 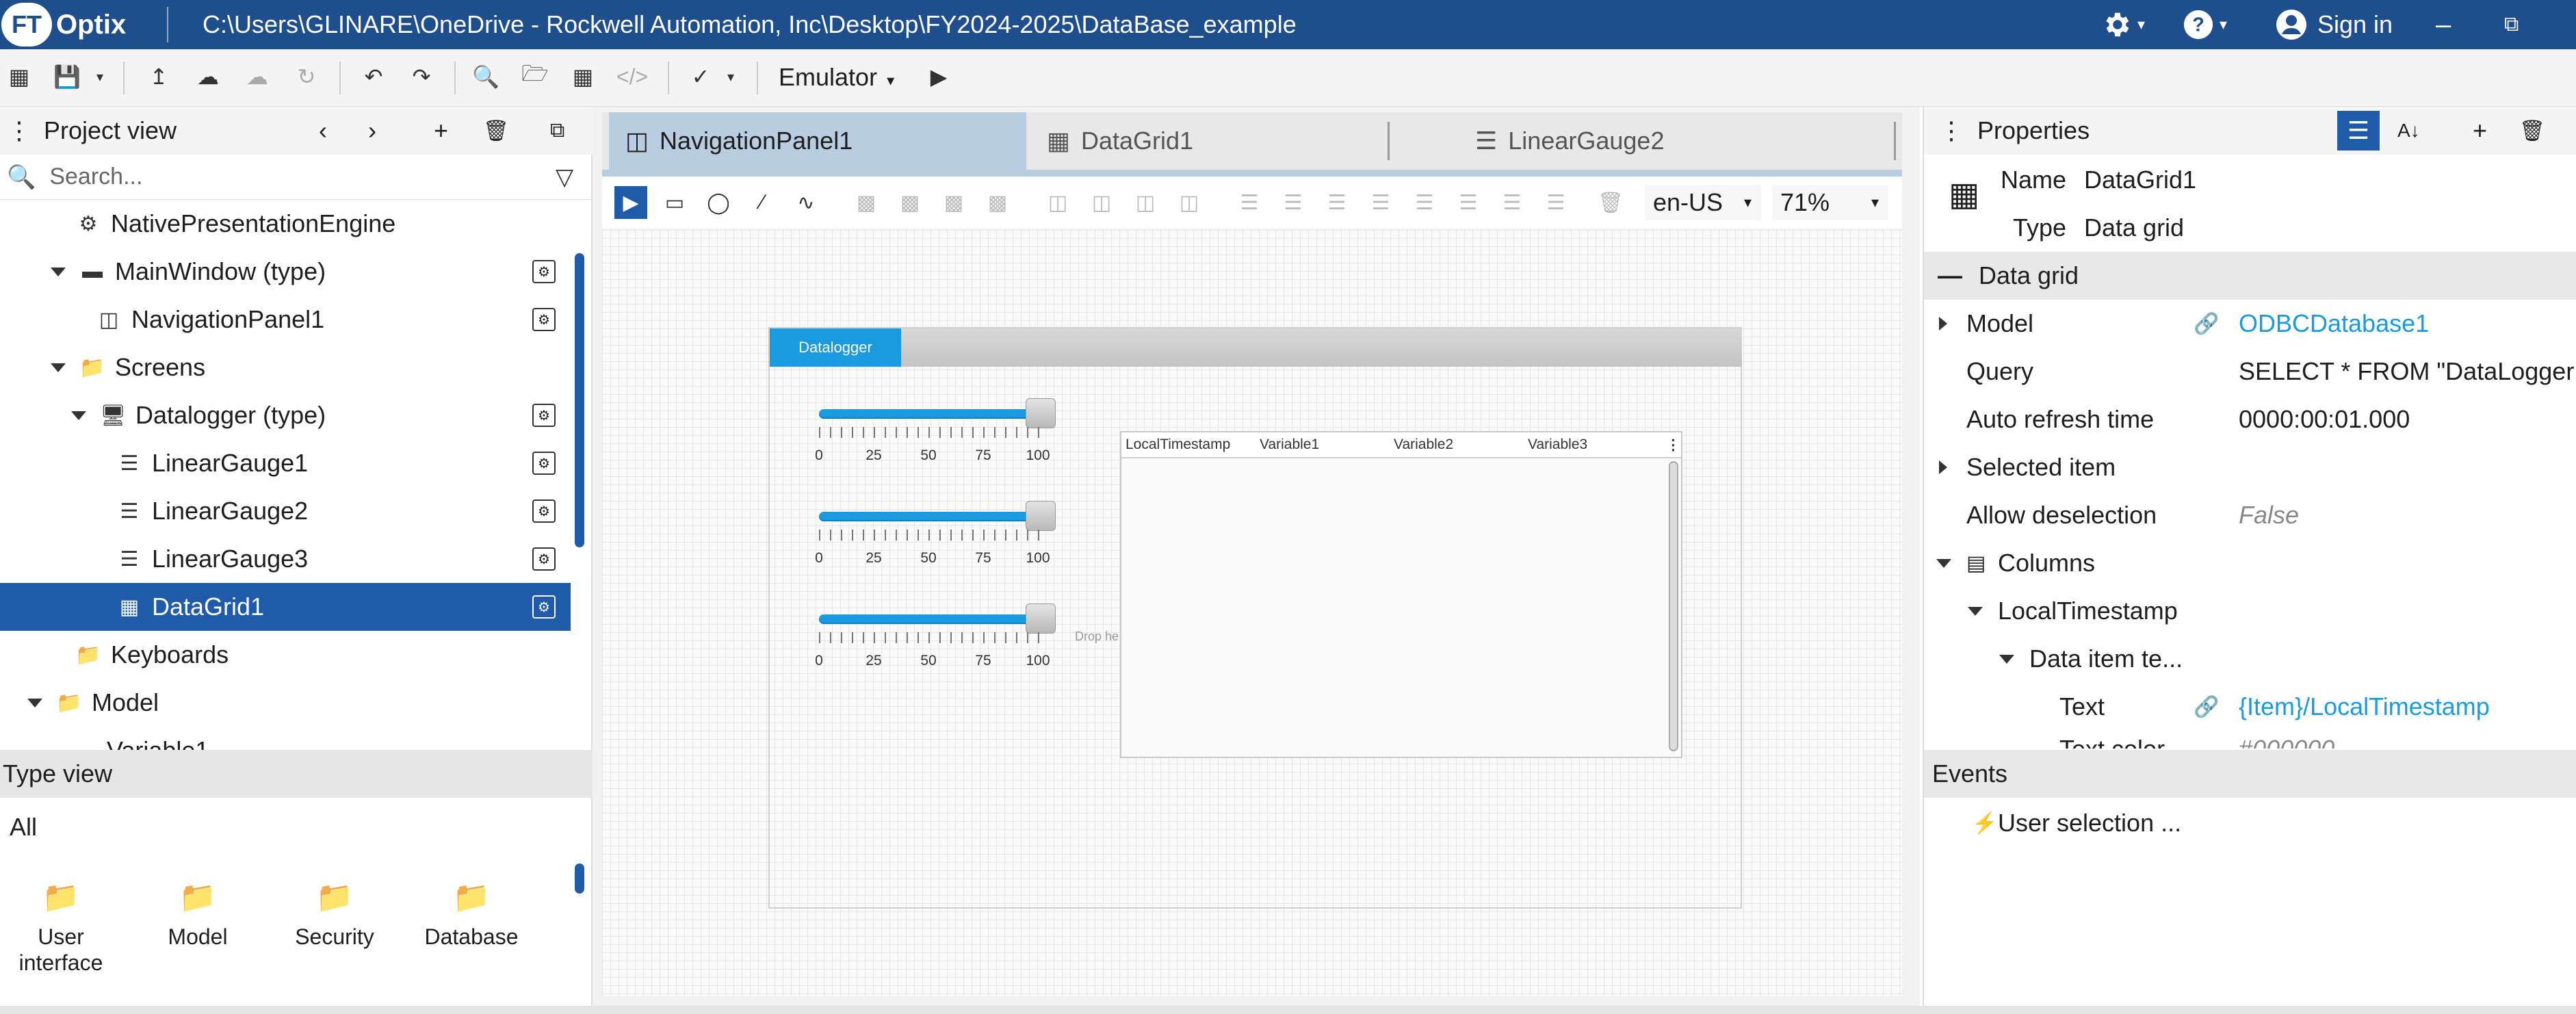 I want to click on group-icon: ▩, so click(x=866, y=202).